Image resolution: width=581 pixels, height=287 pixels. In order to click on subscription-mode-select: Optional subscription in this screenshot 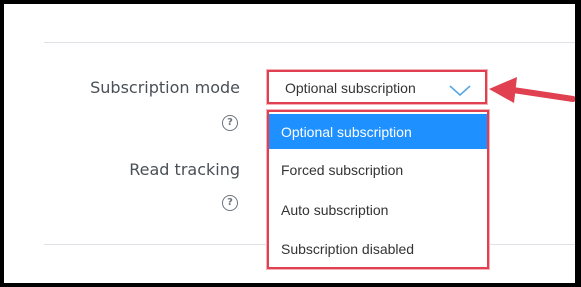, I will do `click(377, 87)`.